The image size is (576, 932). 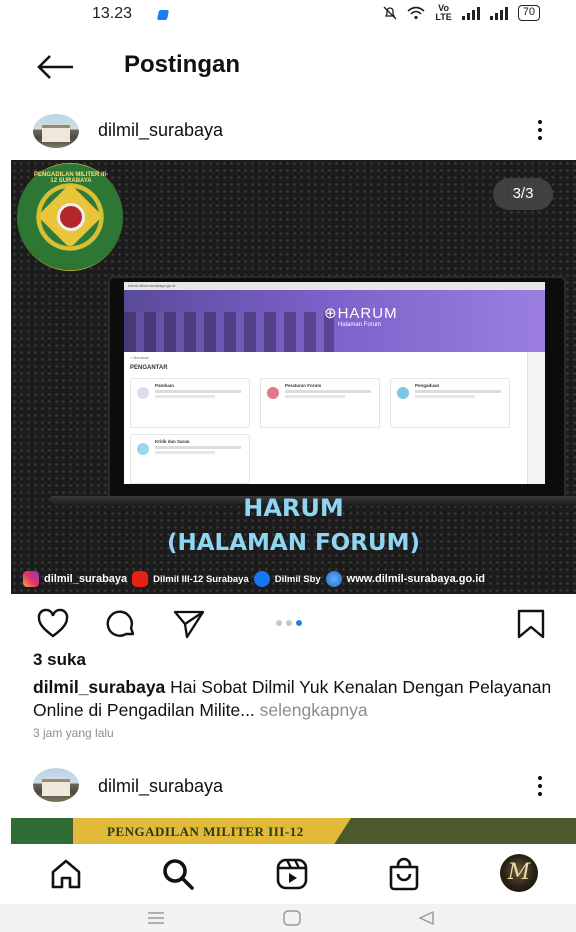 I want to click on post-actions, so click(x=288, y=624).